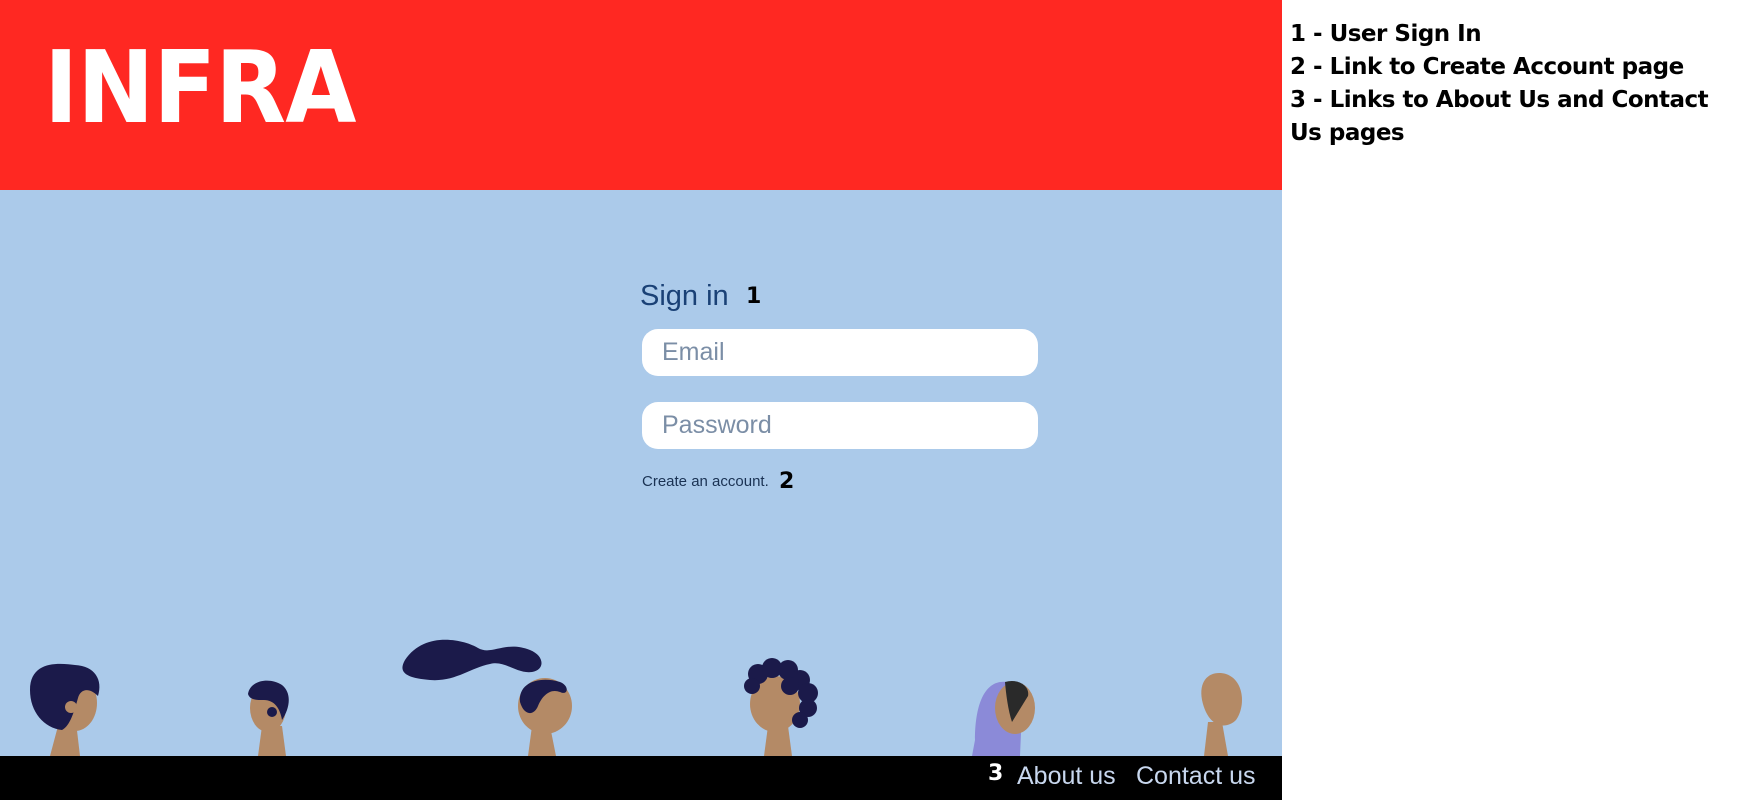 The height and width of the screenshot is (800, 1738). What do you see at coordinates (1196, 776) in the screenshot?
I see `contact-us-link: Contact us` at bounding box center [1196, 776].